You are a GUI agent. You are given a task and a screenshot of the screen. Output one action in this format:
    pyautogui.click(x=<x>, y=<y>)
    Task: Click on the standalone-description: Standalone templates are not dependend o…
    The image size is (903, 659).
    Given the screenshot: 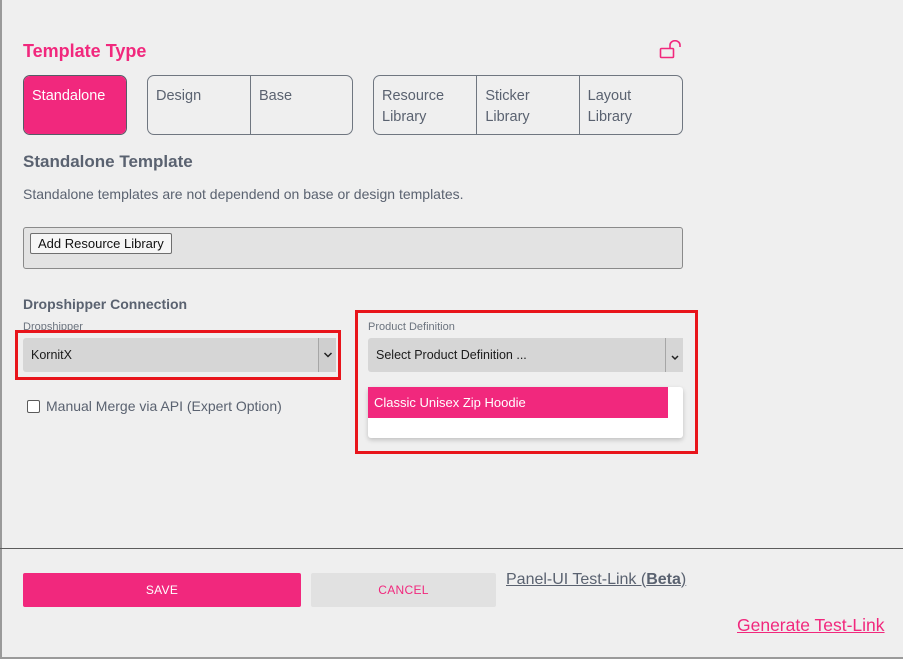 What is the action you would take?
    pyautogui.click(x=243, y=194)
    